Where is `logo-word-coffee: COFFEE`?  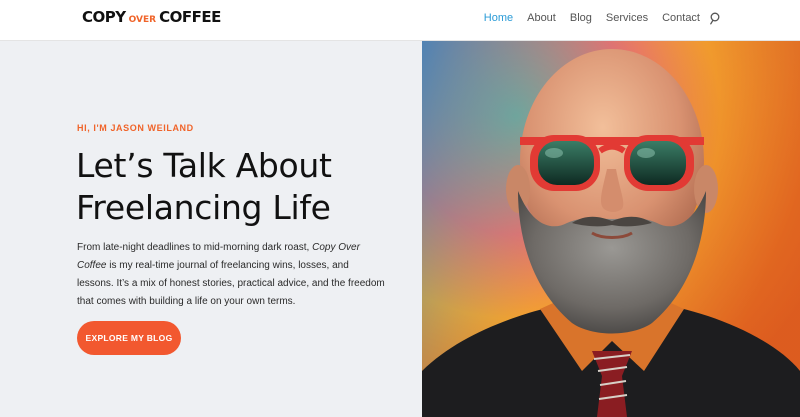 logo-word-coffee: COFFEE is located at coordinates (190, 17).